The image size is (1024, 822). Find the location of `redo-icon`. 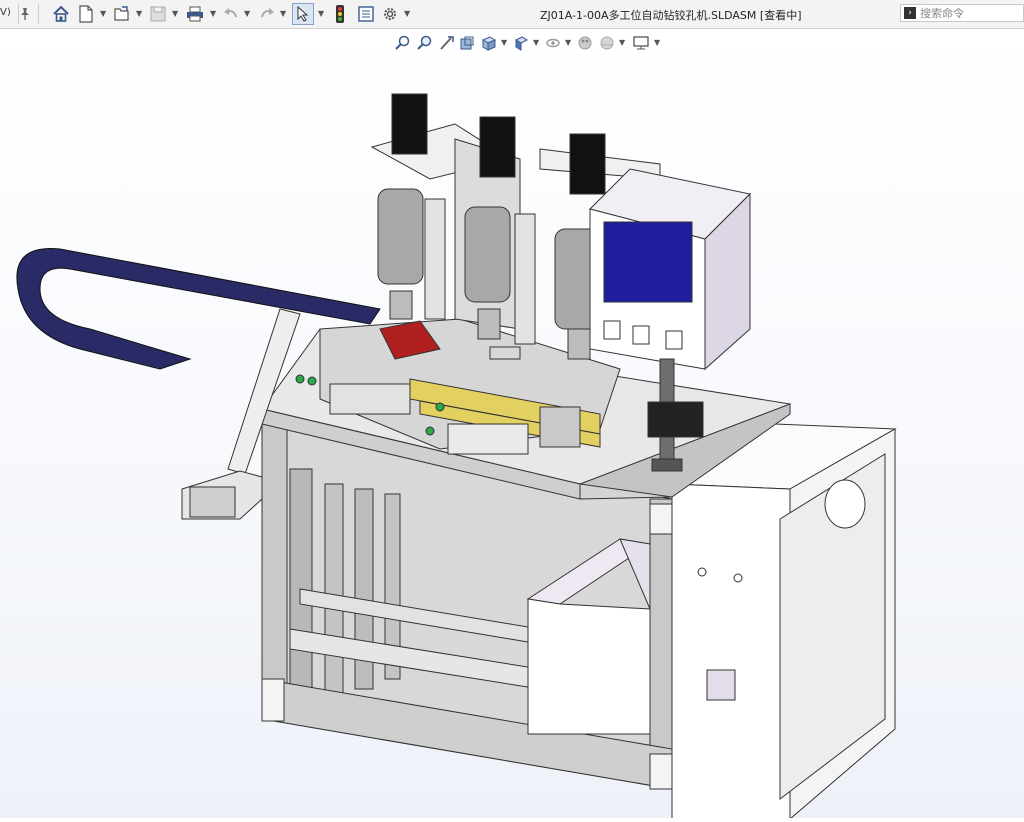

redo-icon is located at coordinates (267, 14).